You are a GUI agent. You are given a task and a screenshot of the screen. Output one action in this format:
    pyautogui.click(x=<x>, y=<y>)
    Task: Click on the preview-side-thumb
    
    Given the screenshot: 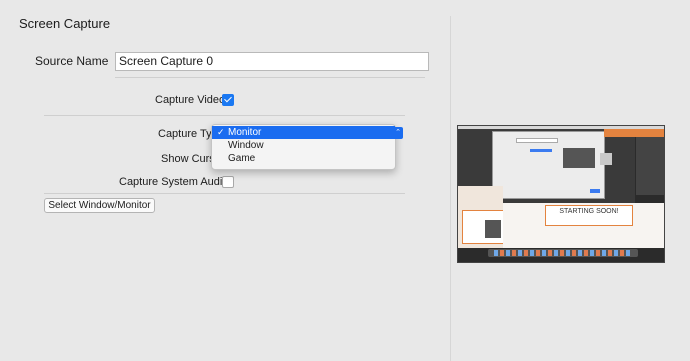 What is the action you would take?
    pyautogui.click(x=606, y=159)
    